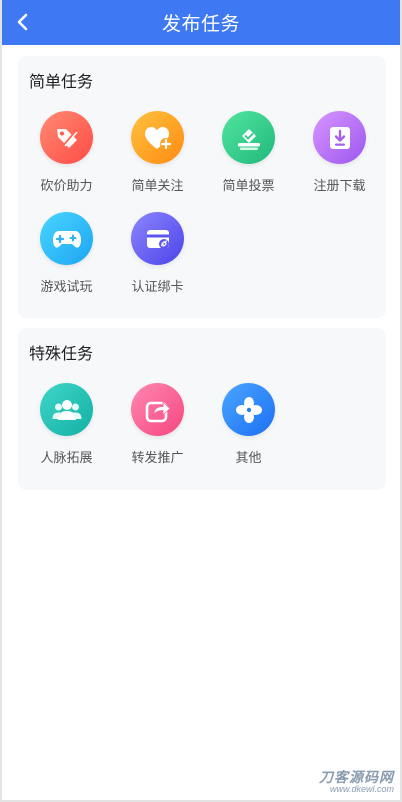 This screenshot has width=402, height=802. Describe the element at coordinates (66, 185) in the screenshot. I see `item-label: 砍价助力` at that location.